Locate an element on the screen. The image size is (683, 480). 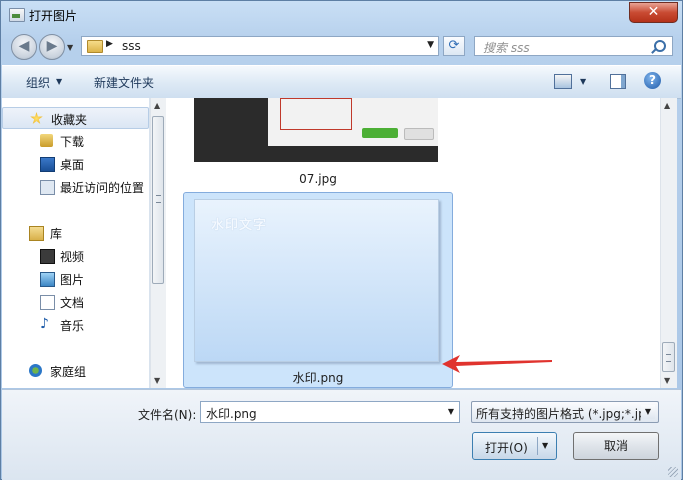
video-library-icon is located at coordinates (47, 256).